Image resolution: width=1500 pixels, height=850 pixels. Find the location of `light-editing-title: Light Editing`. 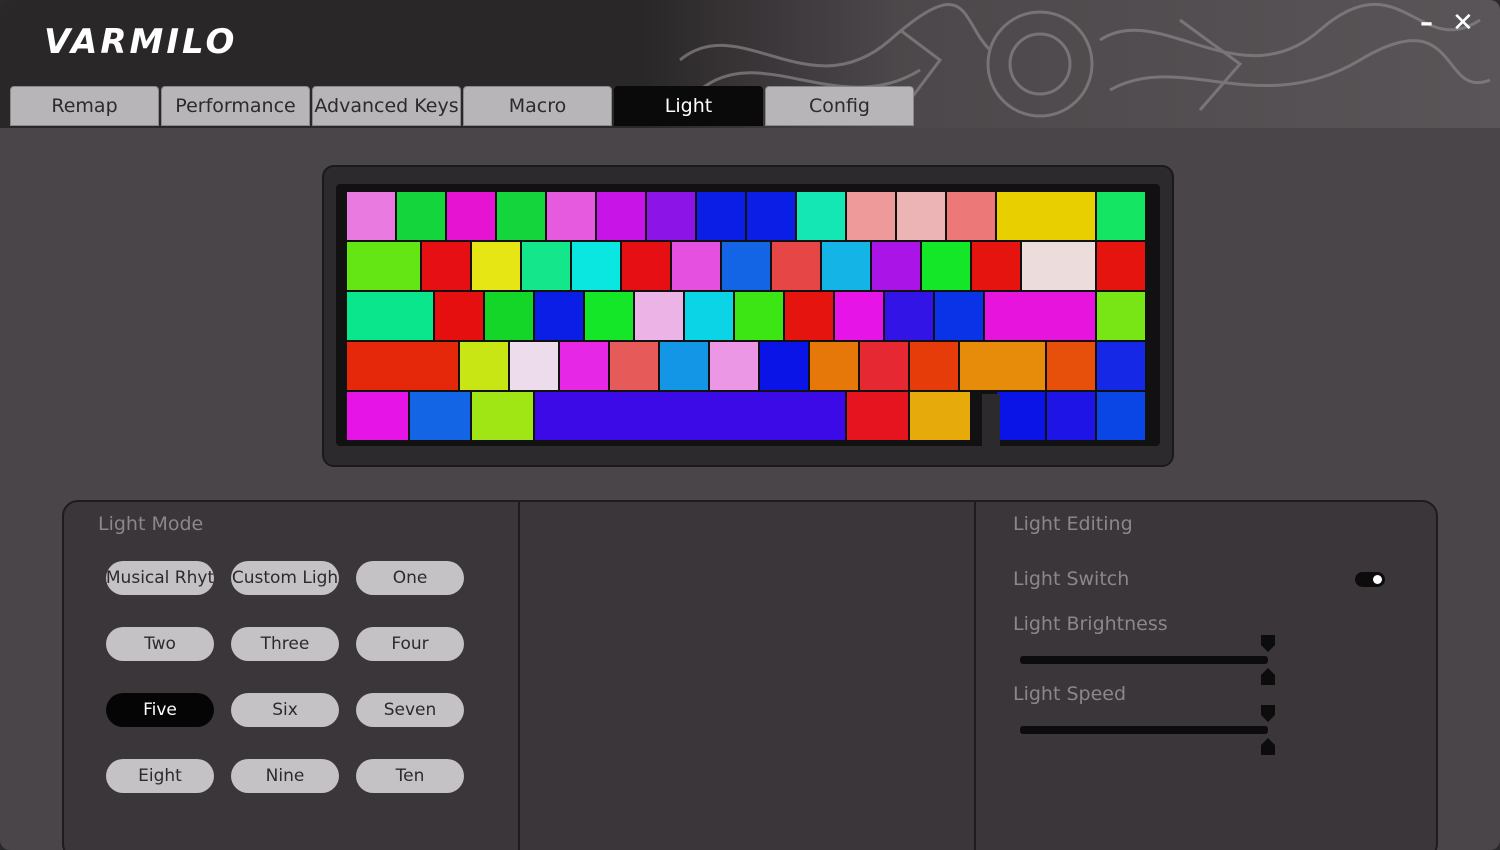

light-editing-title: Light Editing is located at coordinates (1073, 524).